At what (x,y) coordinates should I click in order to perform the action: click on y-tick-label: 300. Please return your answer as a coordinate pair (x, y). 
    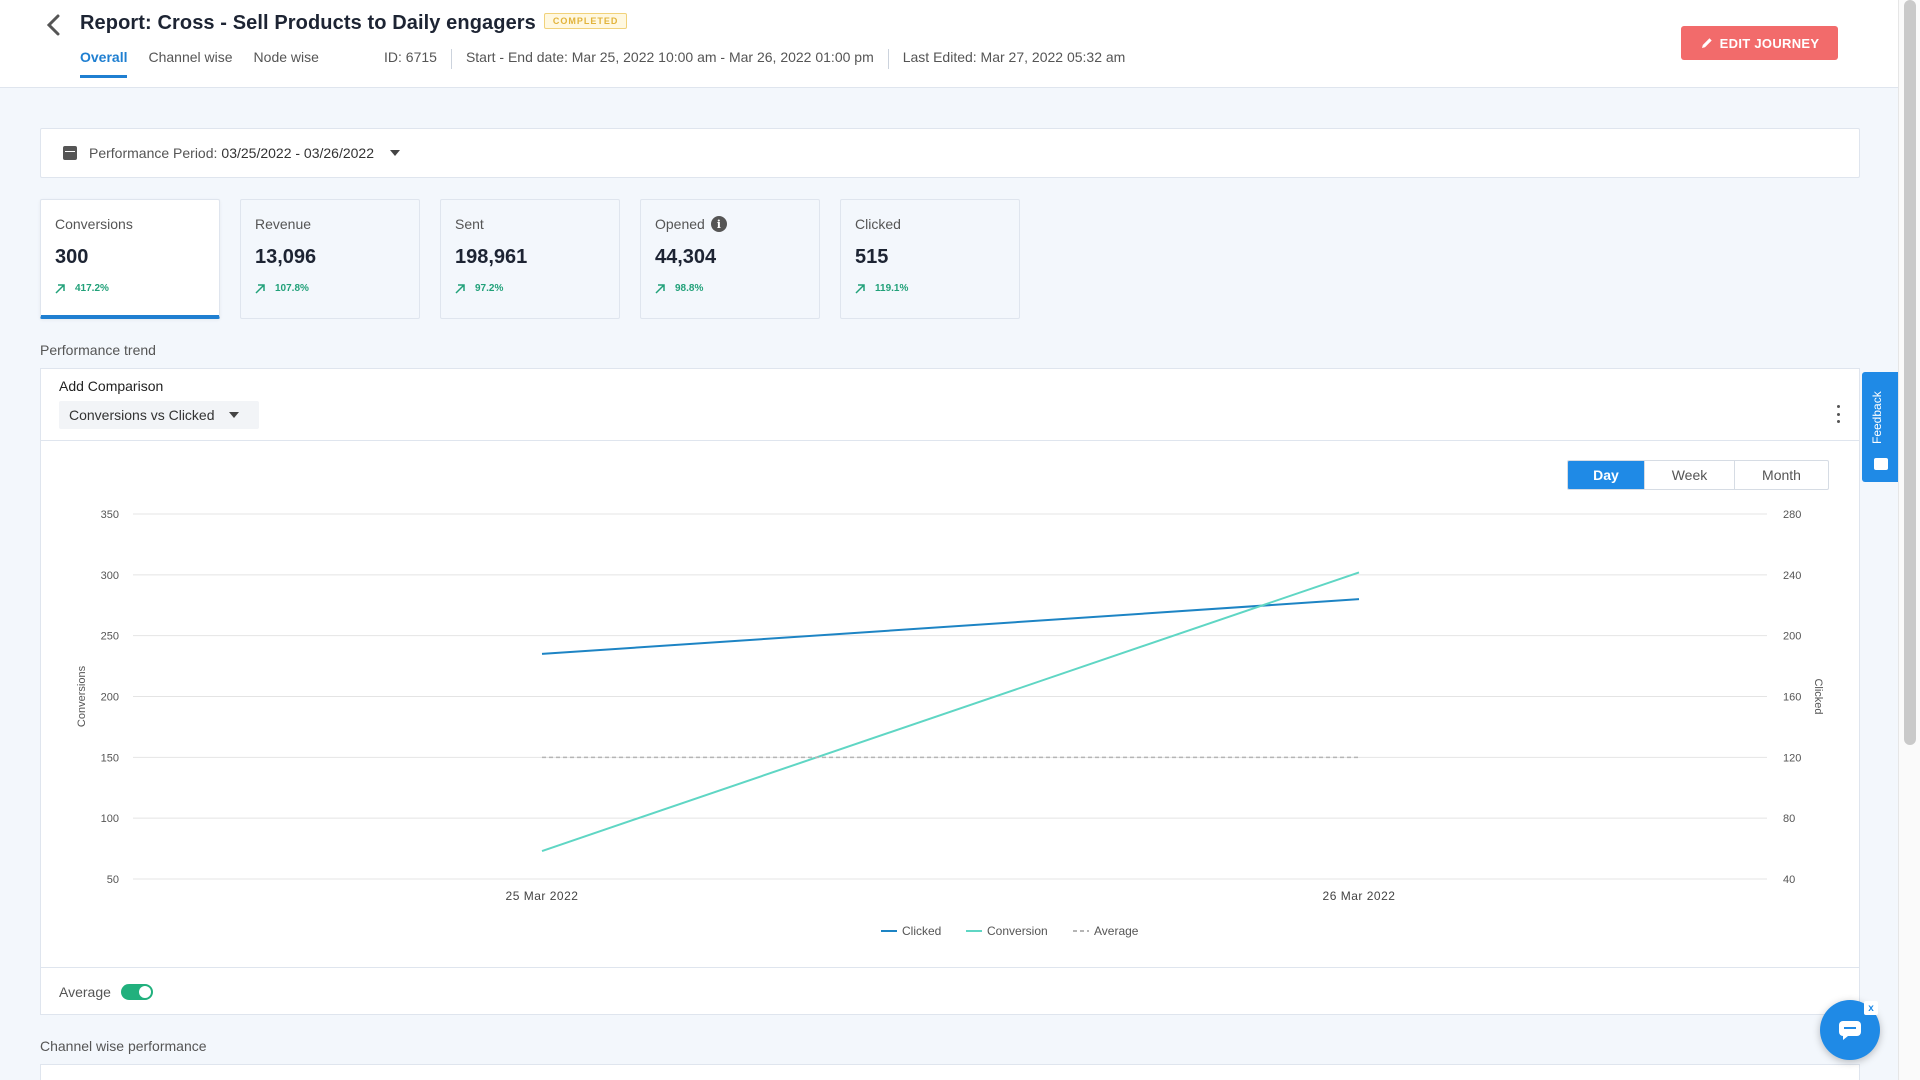
    Looking at the image, I should click on (110, 576).